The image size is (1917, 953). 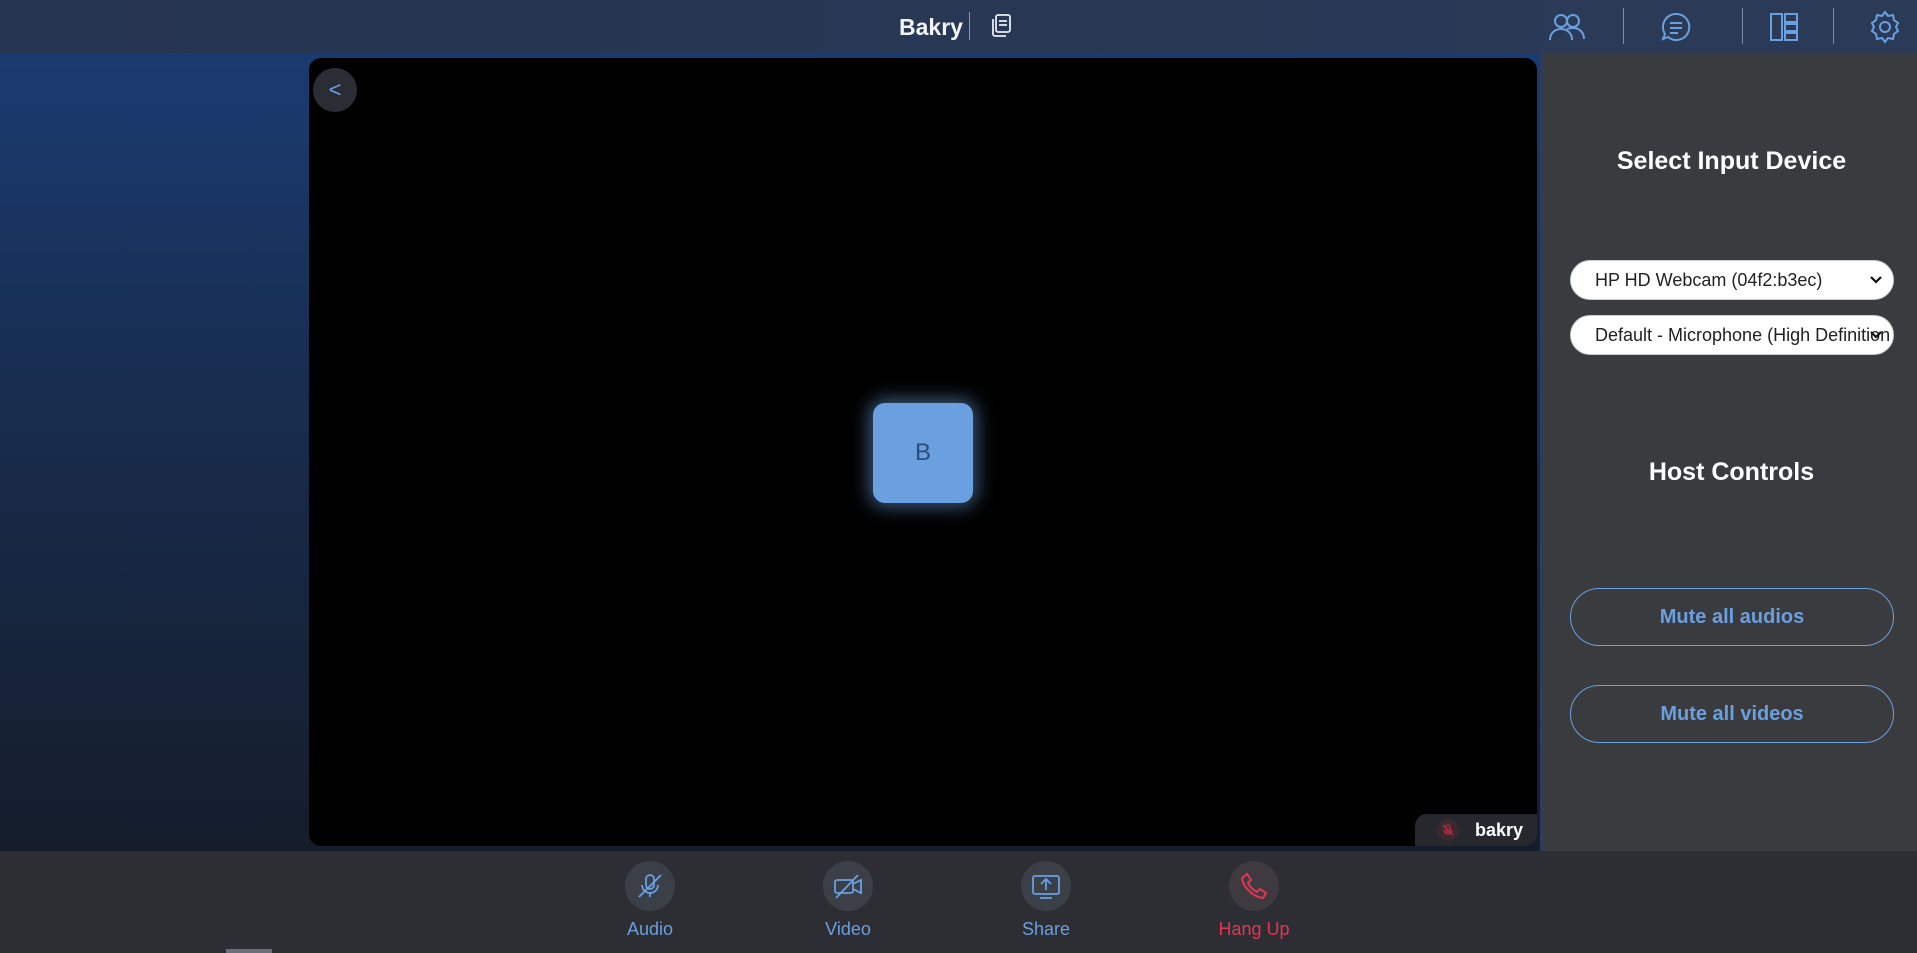 What do you see at coordinates (1709, 279) in the screenshot?
I see `camera-select-value: HP HD Webcam (04f2:b3ec)` at bounding box center [1709, 279].